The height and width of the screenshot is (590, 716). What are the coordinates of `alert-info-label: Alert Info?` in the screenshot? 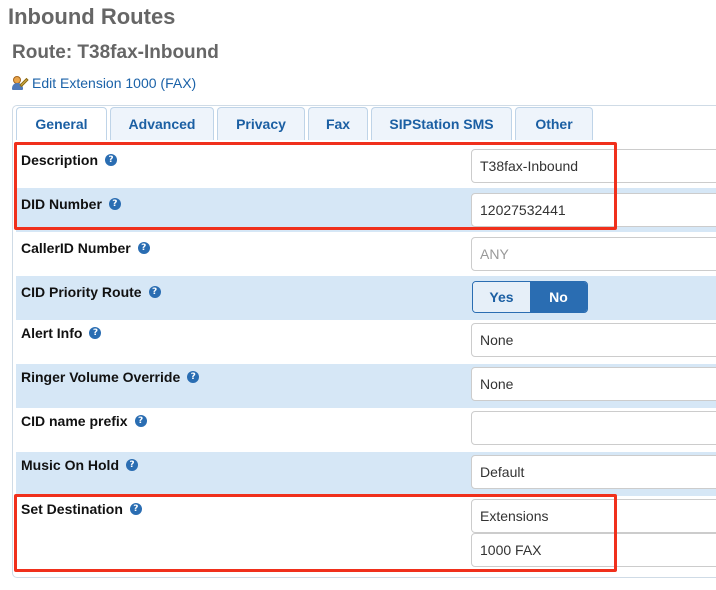 It's located at (61, 333).